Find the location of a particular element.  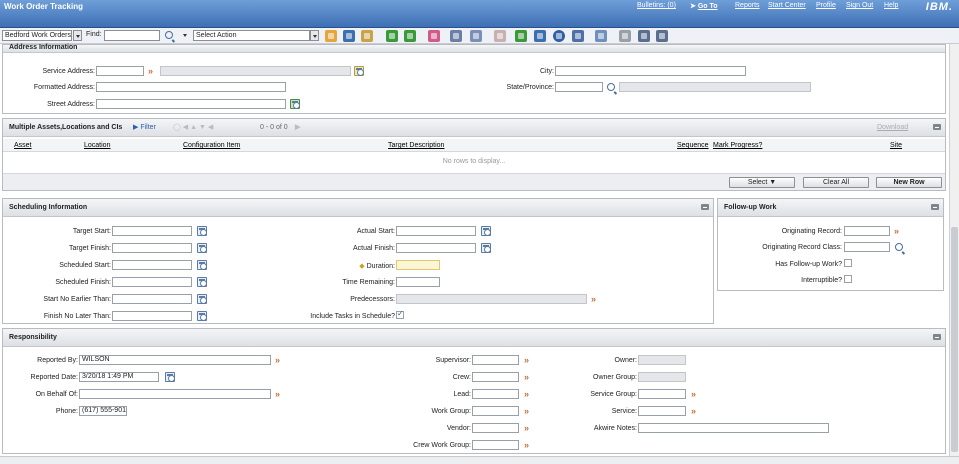

save-icon is located at coordinates (349, 36).